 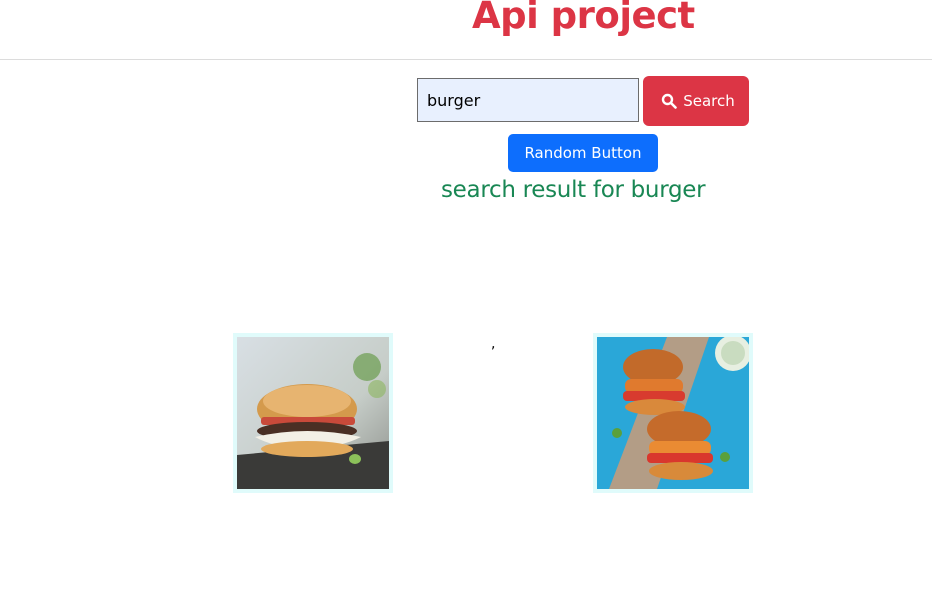 I want to click on random-button: Random Button, so click(x=583, y=153).